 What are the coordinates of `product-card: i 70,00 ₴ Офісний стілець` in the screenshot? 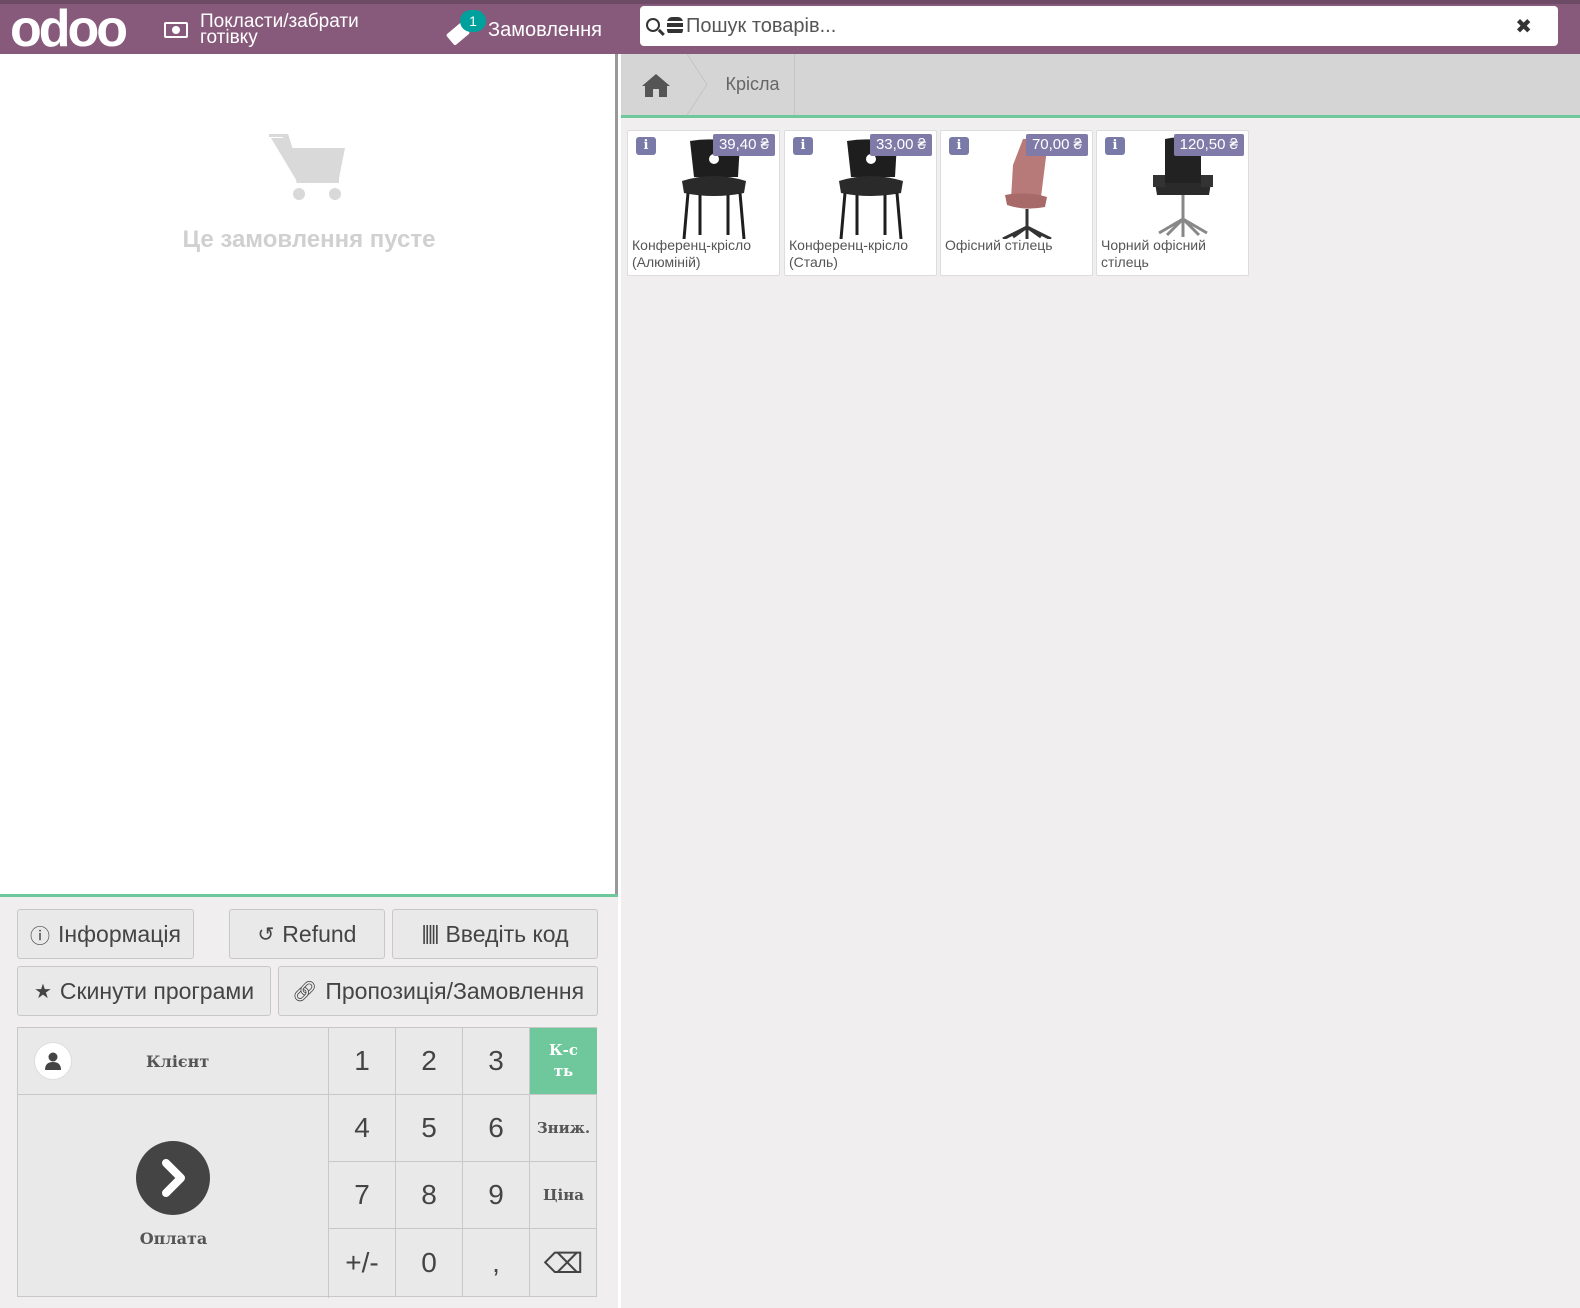 It's located at (1016, 203).